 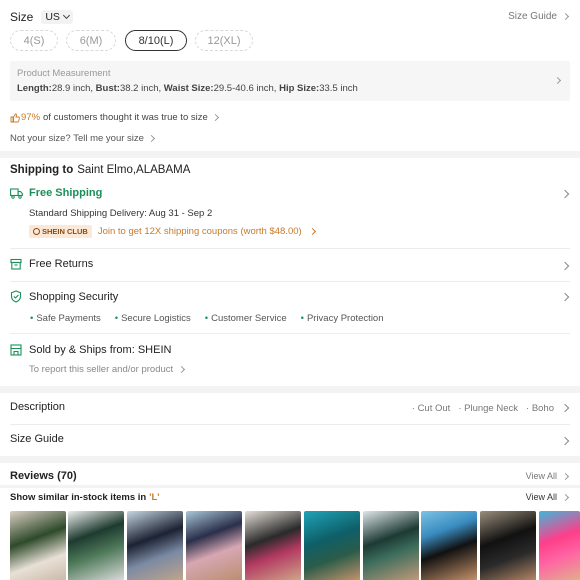 I want to click on size-option-6m: 6(M), so click(x=91, y=40).